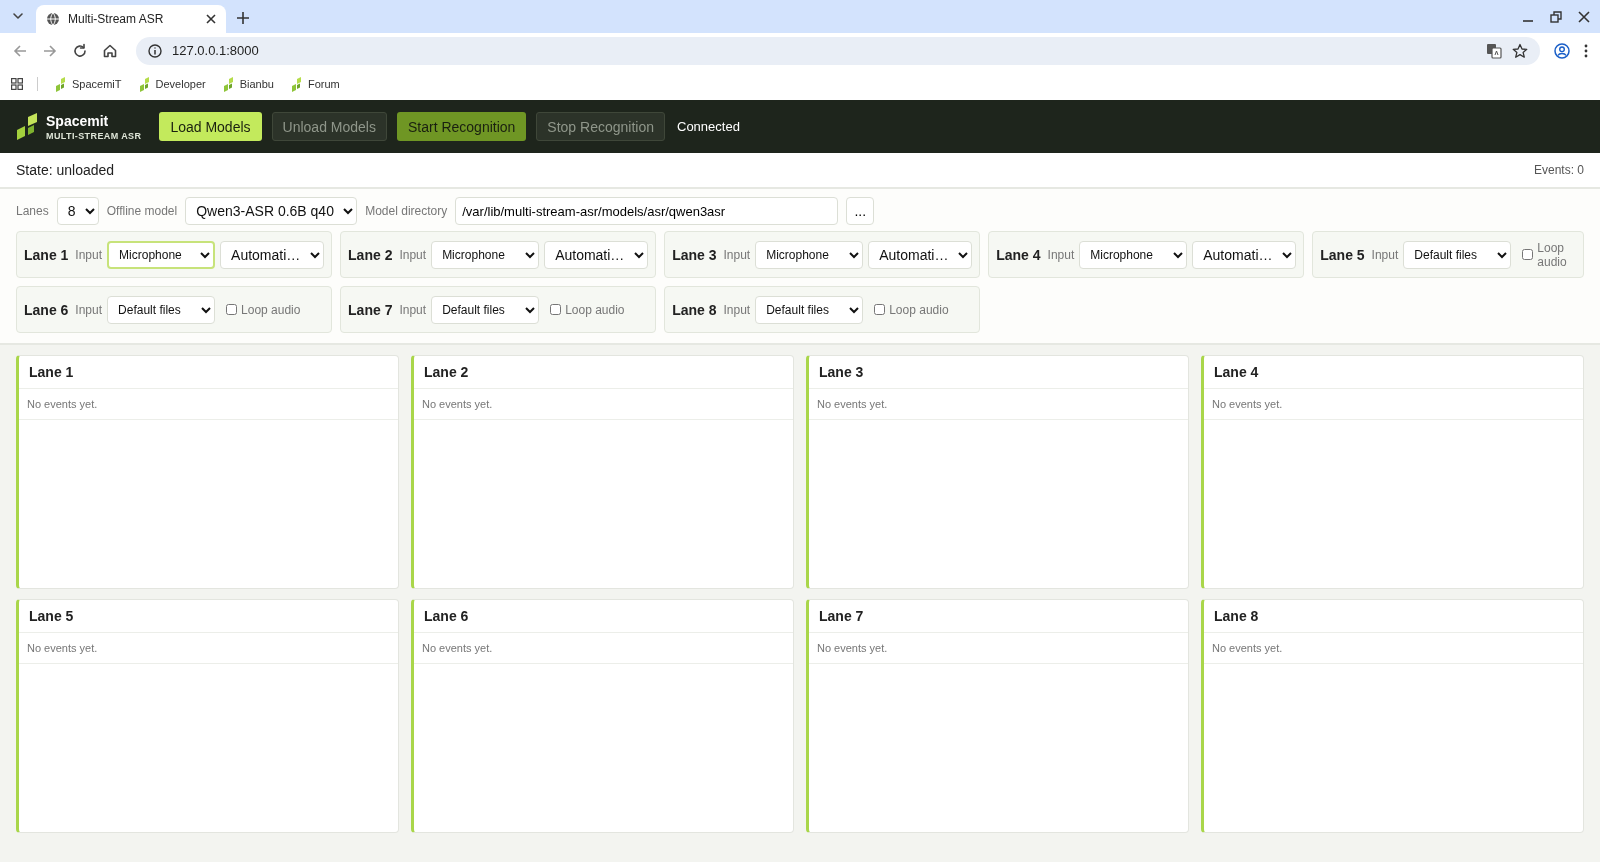 This screenshot has height=862, width=1600. What do you see at coordinates (110, 50) in the screenshot?
I see `home-icon` at bounding box center [110, 50].